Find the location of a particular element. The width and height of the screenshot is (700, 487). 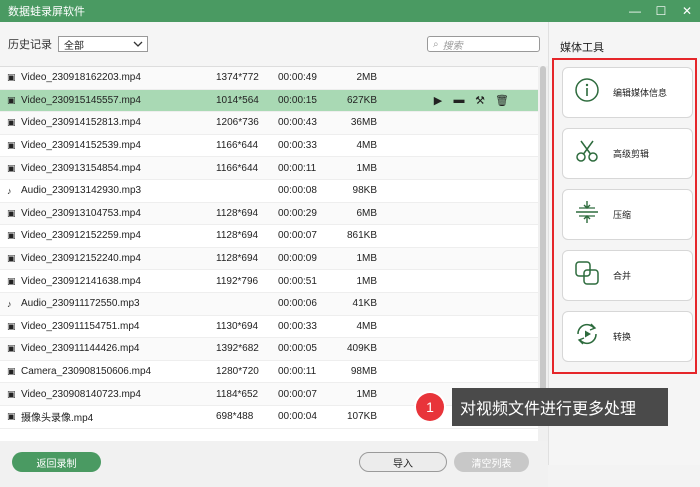

callout-text: 对视频文件进行更多处理 is located at coordinates (560, 407).